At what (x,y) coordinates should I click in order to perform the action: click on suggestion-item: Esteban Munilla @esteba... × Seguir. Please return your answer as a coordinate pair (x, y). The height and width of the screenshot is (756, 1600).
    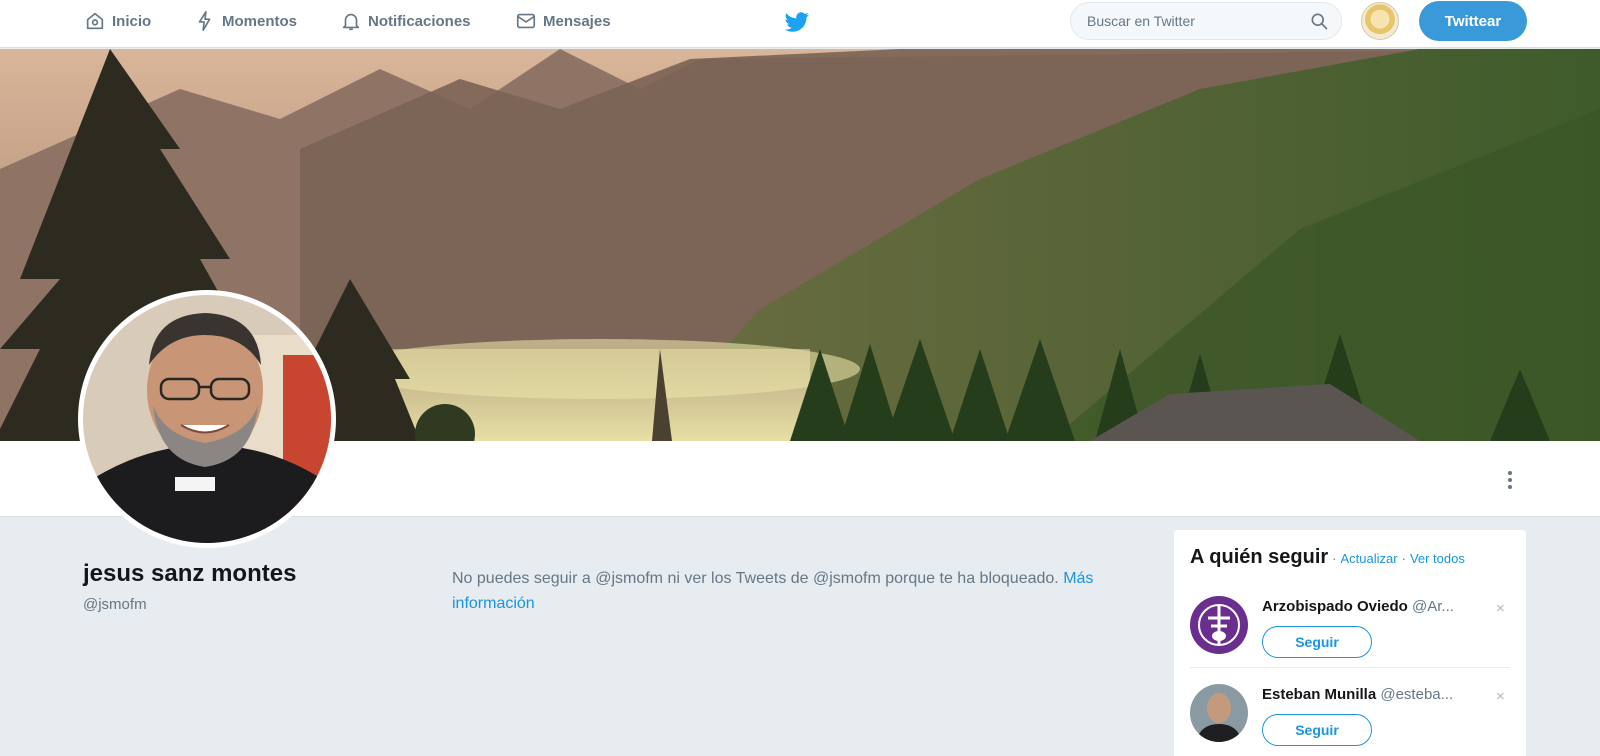
    Looking at the image, I should click on (1350, 720).